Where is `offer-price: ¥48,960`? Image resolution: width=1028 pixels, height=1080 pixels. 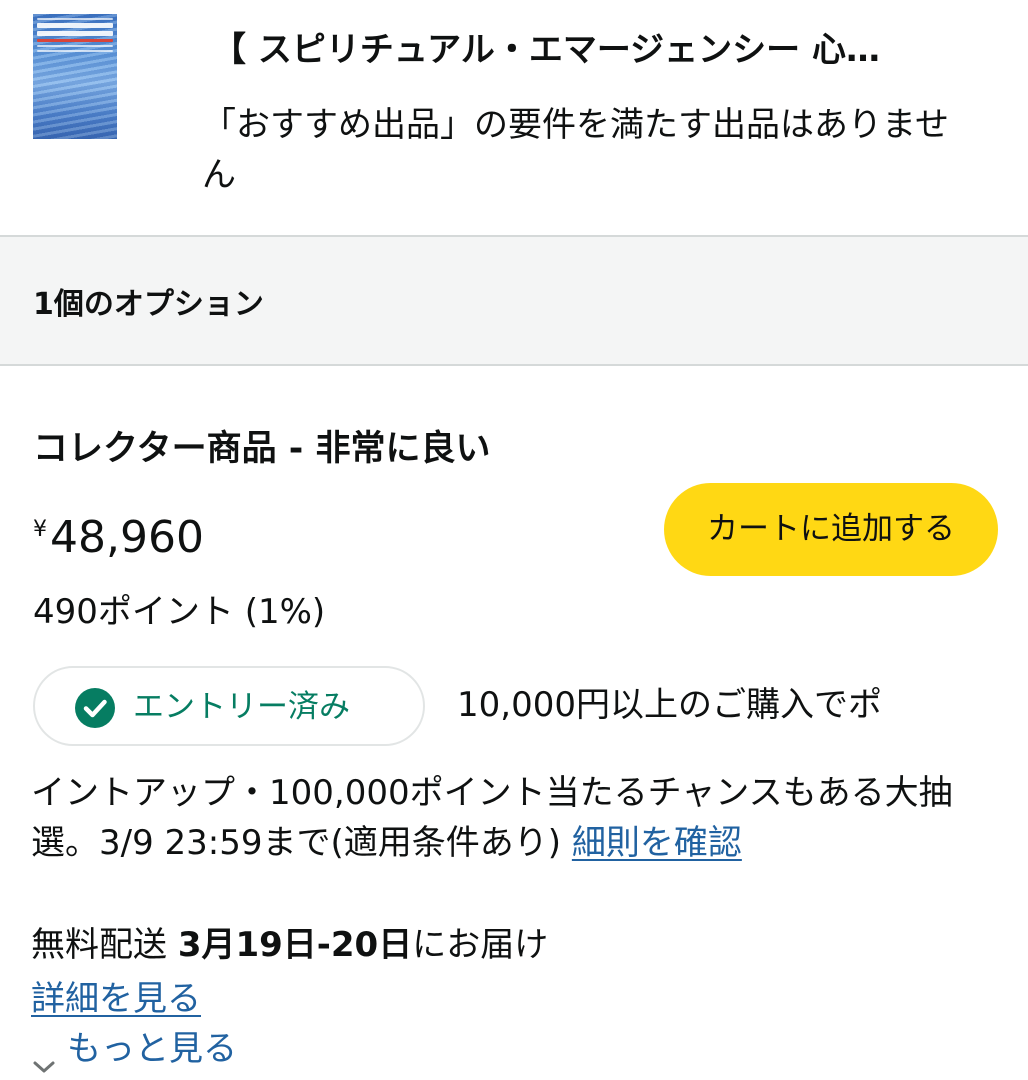 offer-price: ¥48,960 is located at coordinates (118, 534).